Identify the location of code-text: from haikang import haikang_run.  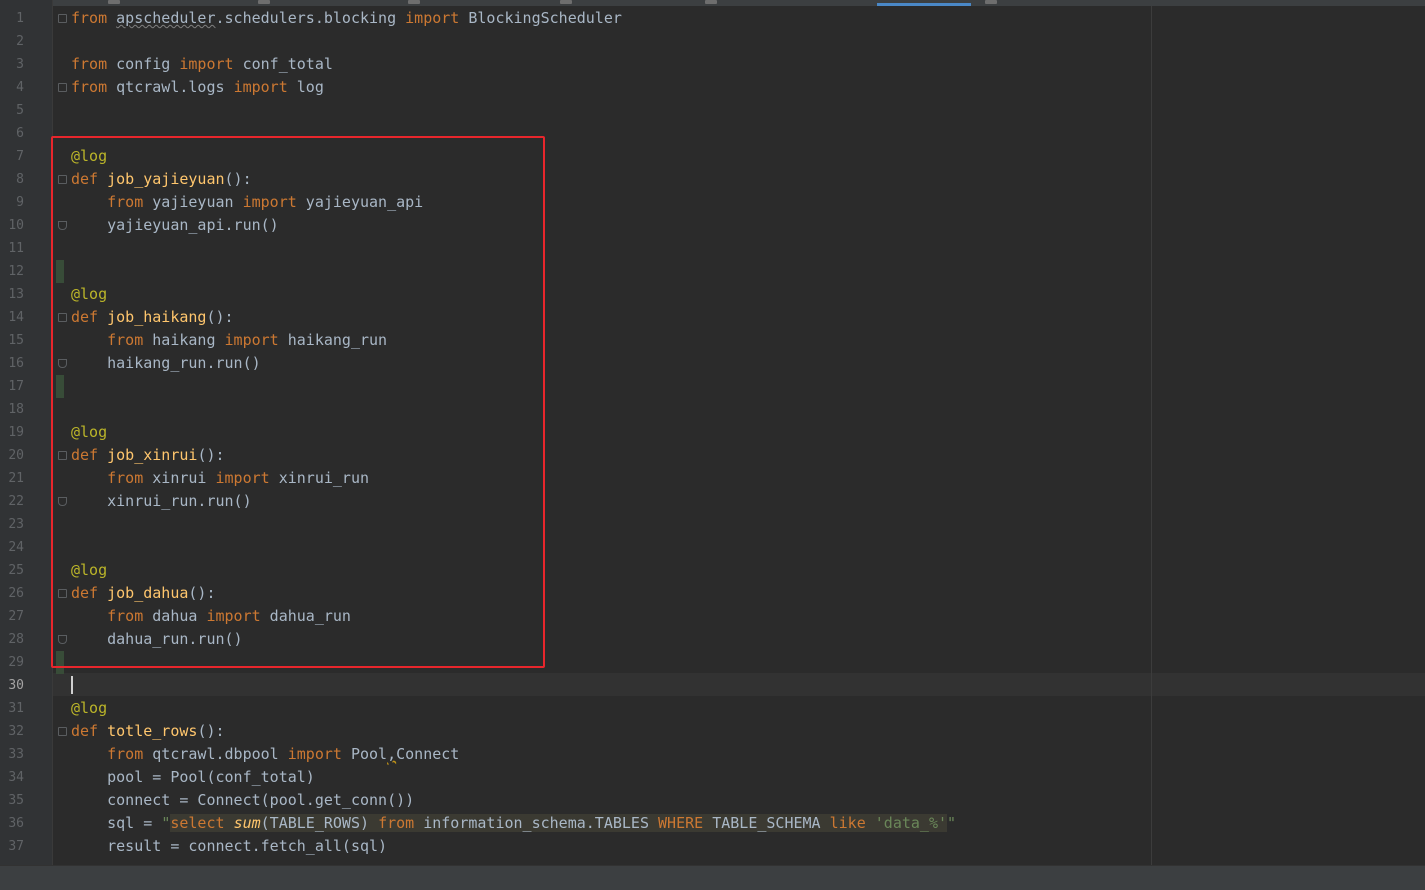
(229, 340).